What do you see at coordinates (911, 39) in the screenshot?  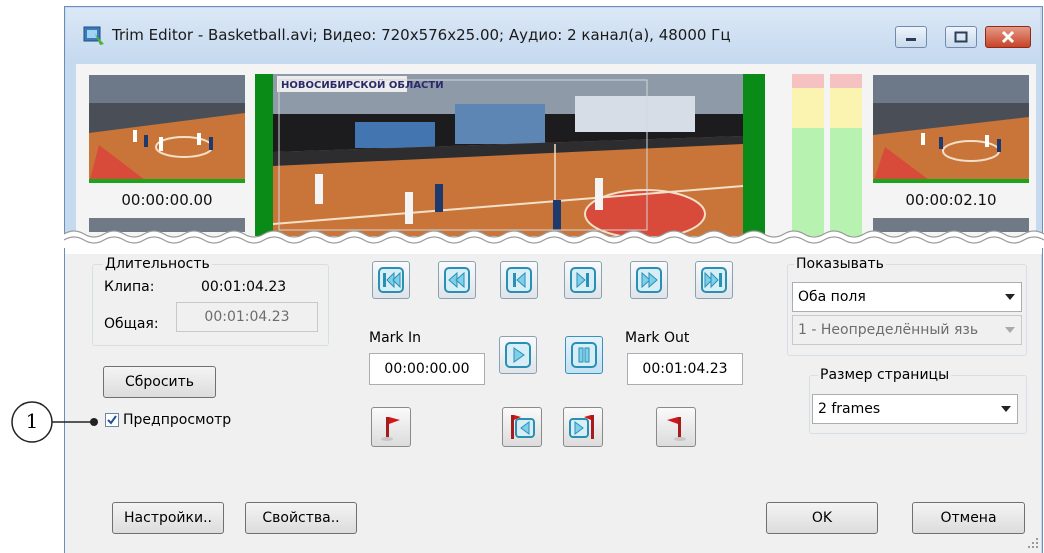 I see `minimize-icon` at bounding box center [911, 39].